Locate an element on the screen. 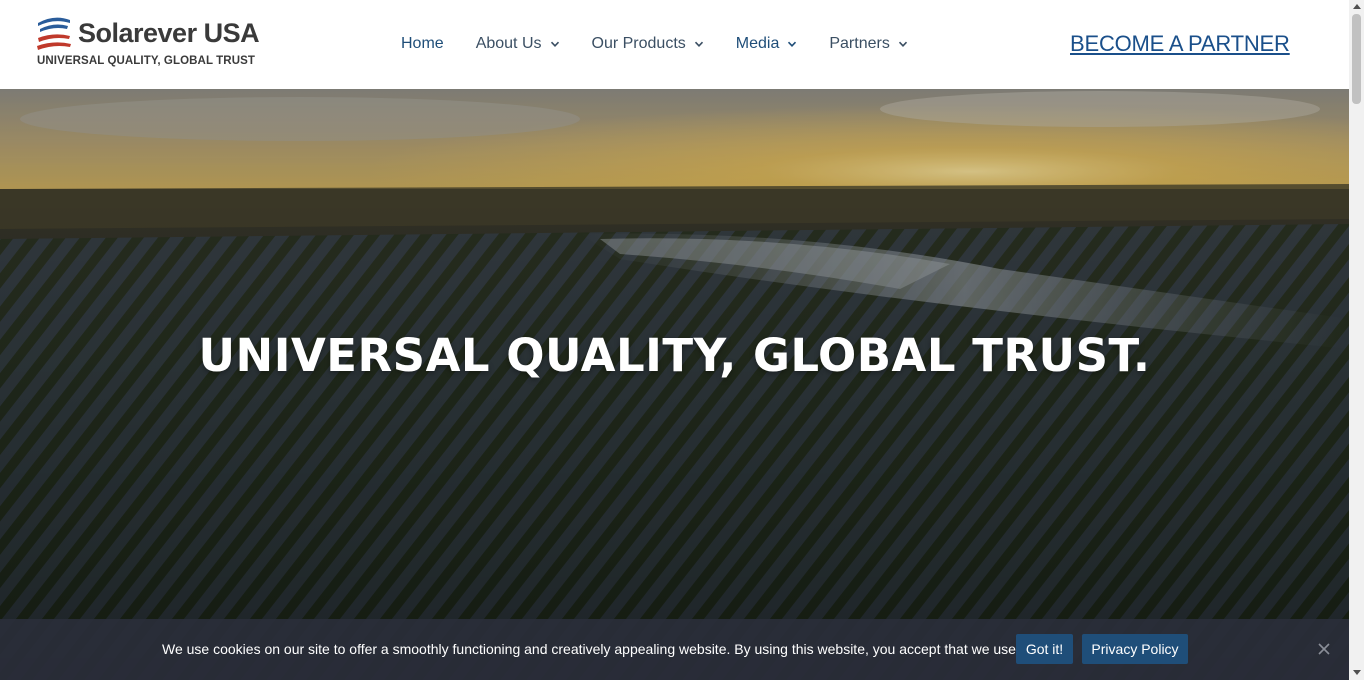  nav-item-about-us: About Us is located at coordinates (518, 44).